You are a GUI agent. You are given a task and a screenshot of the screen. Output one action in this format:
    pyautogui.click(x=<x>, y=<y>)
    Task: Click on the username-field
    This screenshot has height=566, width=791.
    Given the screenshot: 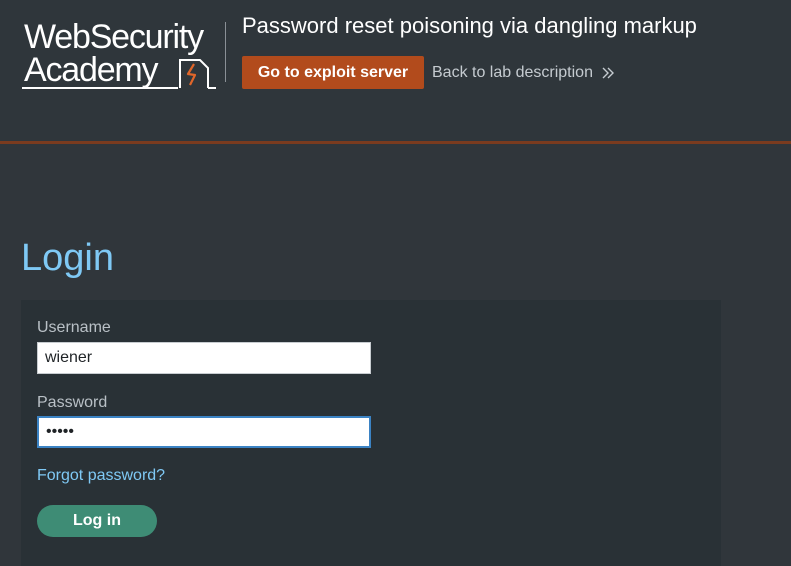 What is the action you would take?
    pyautogui.click(x=204, y=358)
    